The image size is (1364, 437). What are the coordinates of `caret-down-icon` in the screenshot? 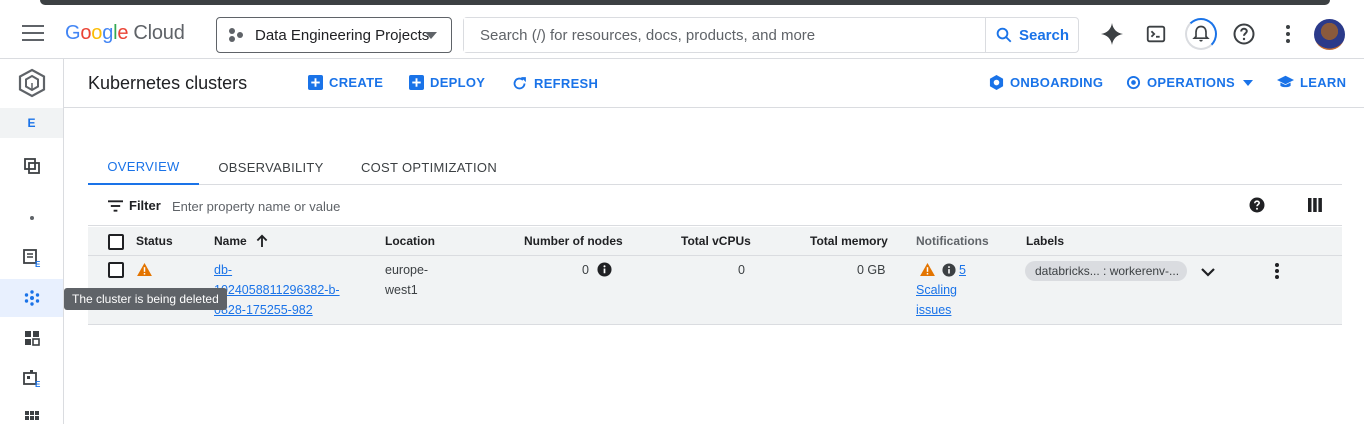 It's located at (1248, 82).